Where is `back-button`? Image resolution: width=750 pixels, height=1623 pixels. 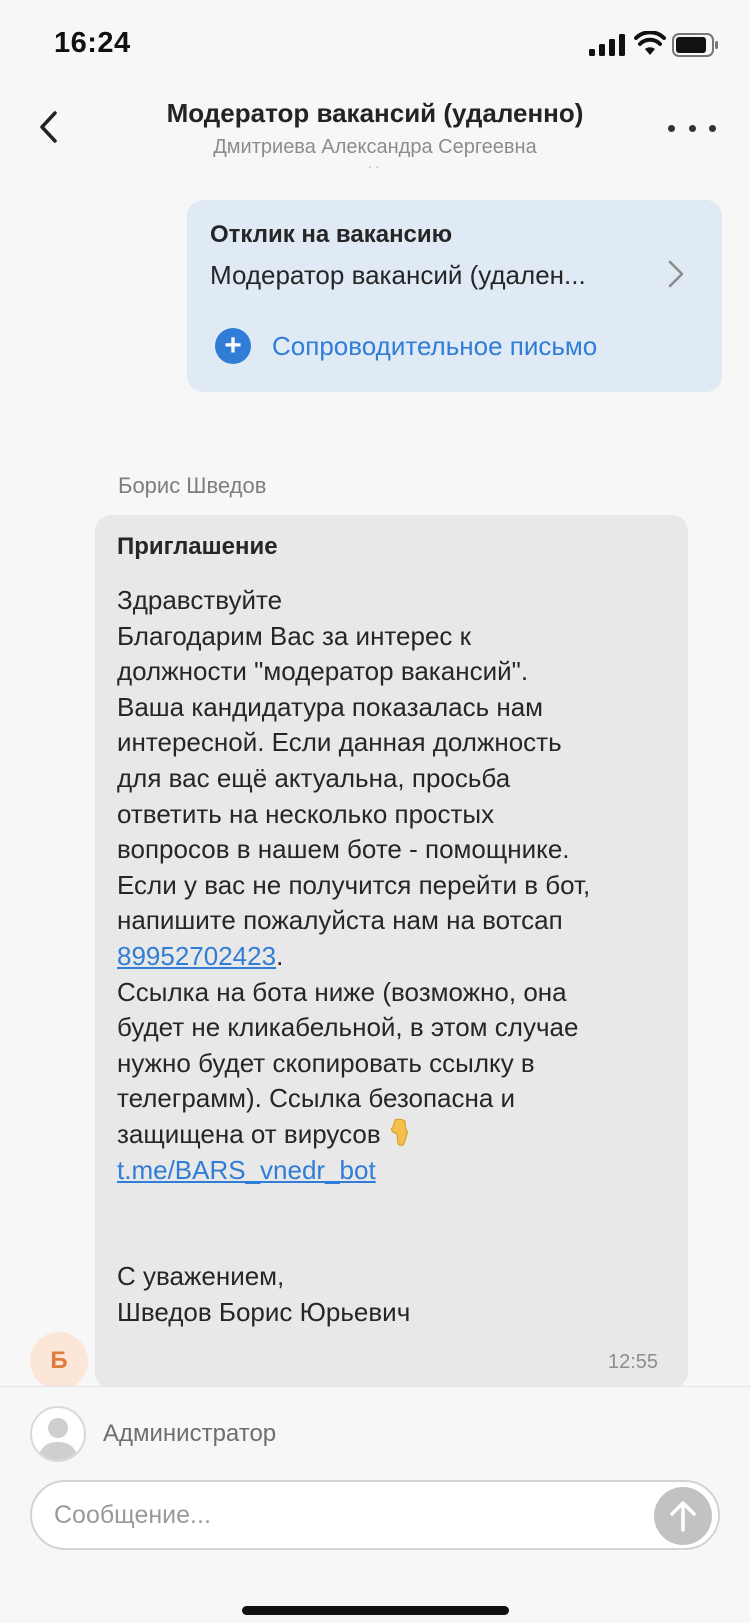
back-button is located at coordinates (48, 127).